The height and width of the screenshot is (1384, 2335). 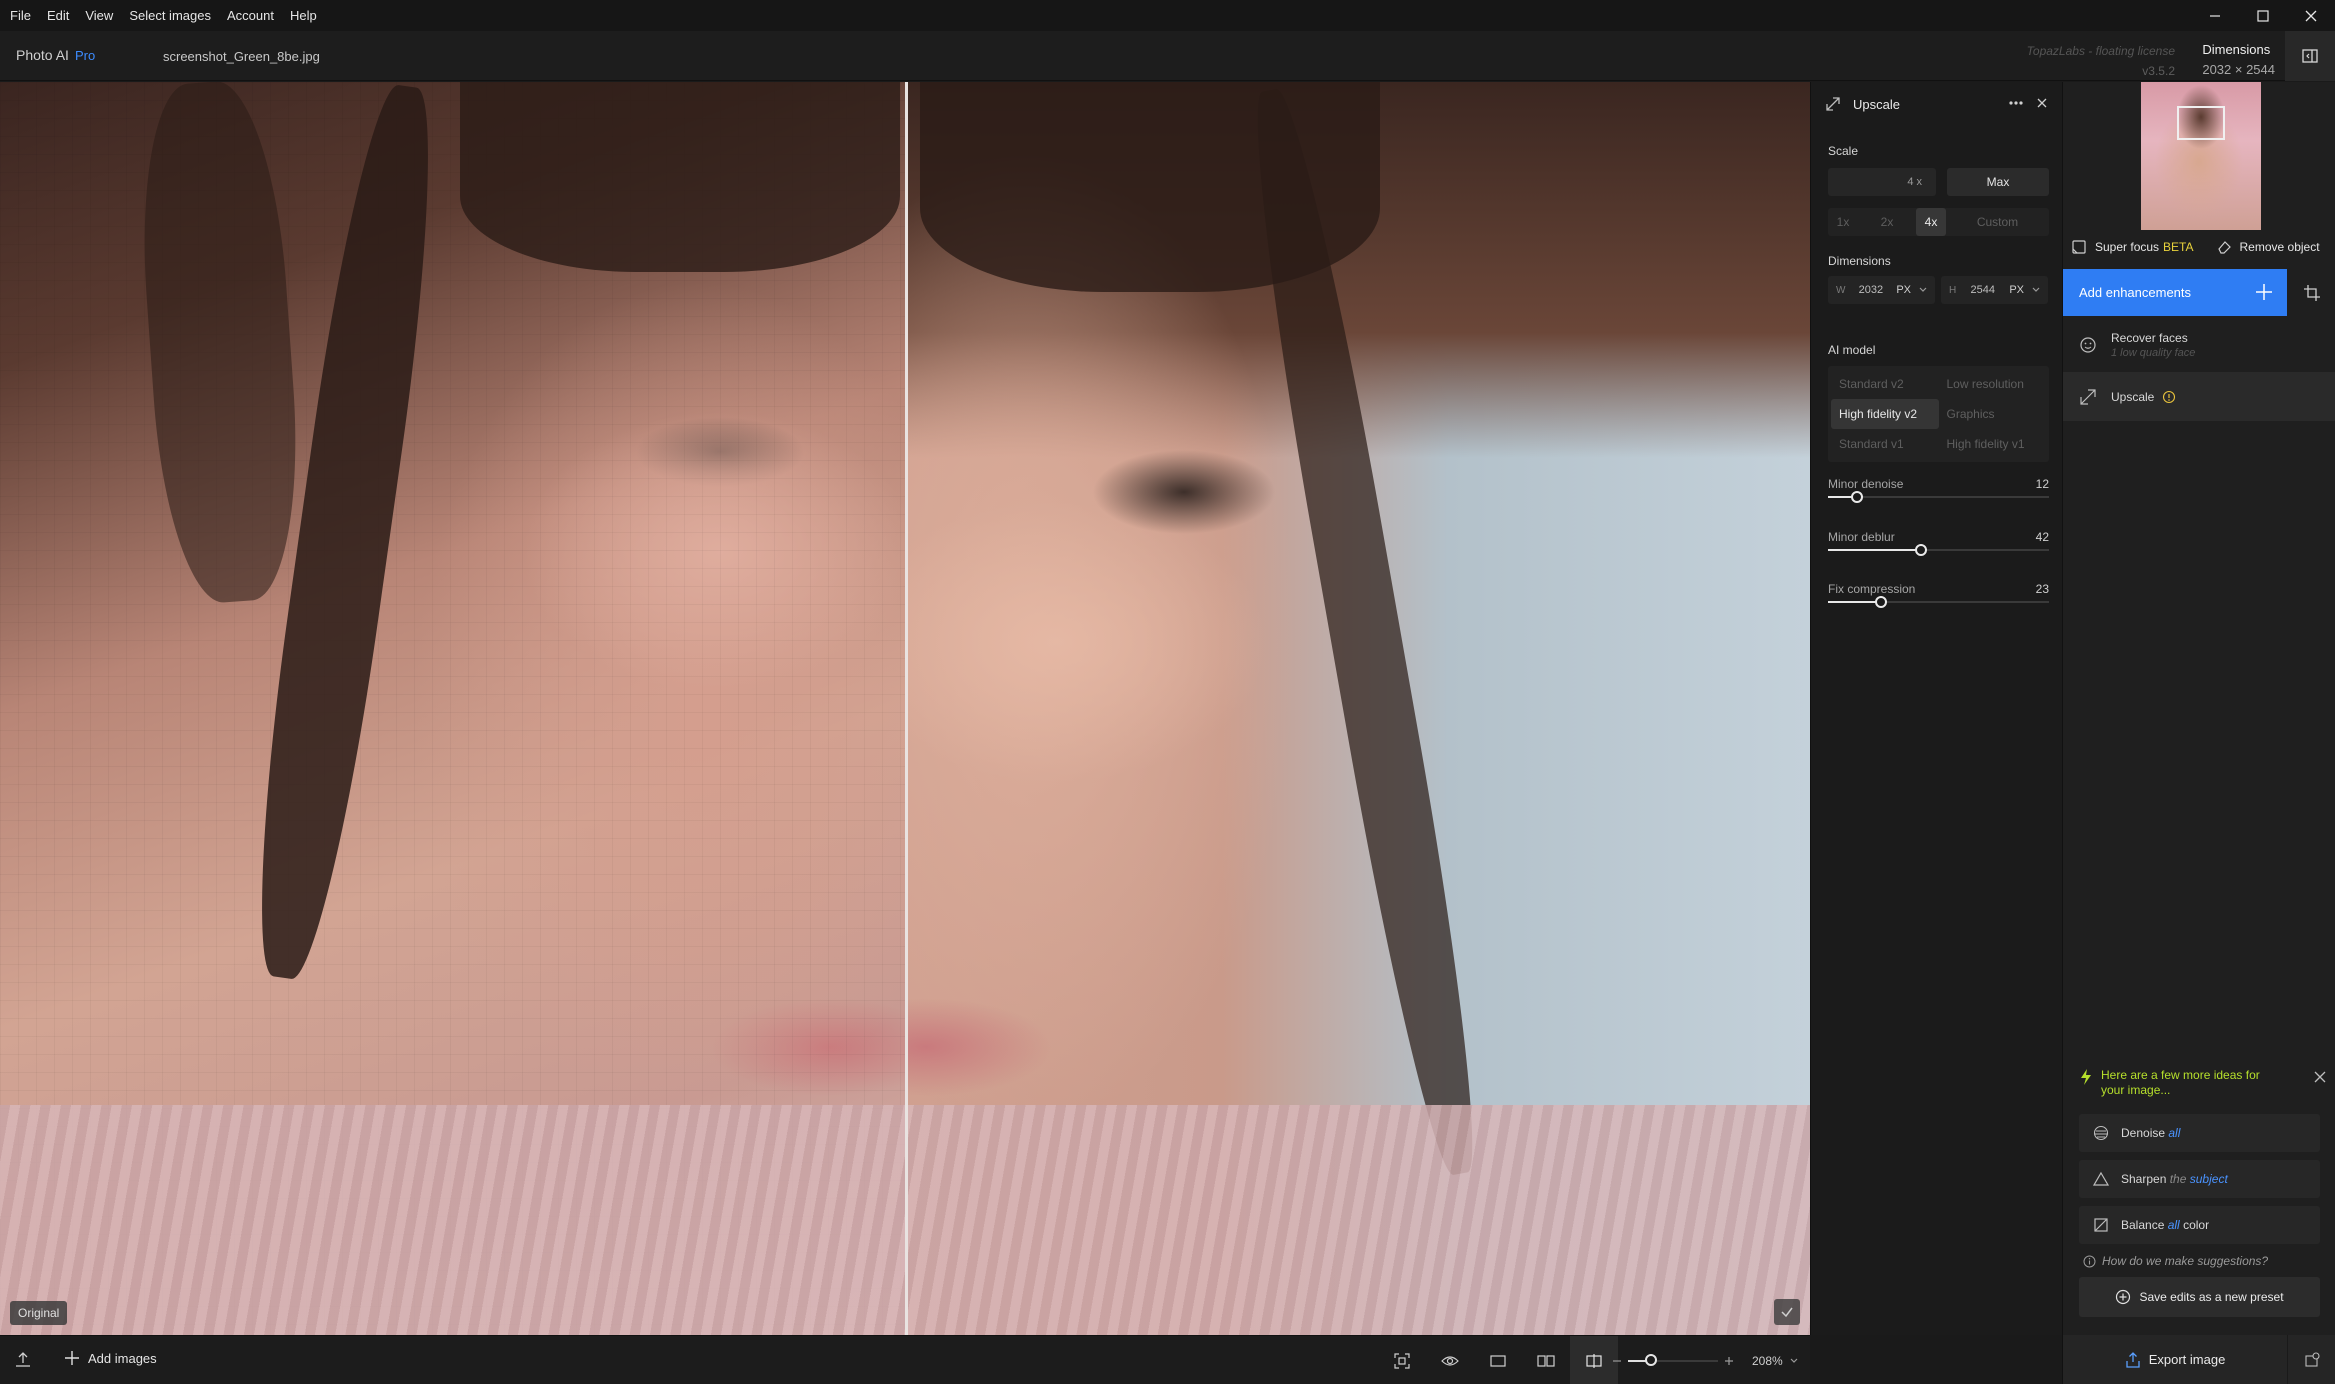 I want to click on single-view-button, so click(x=1498, y=1360).